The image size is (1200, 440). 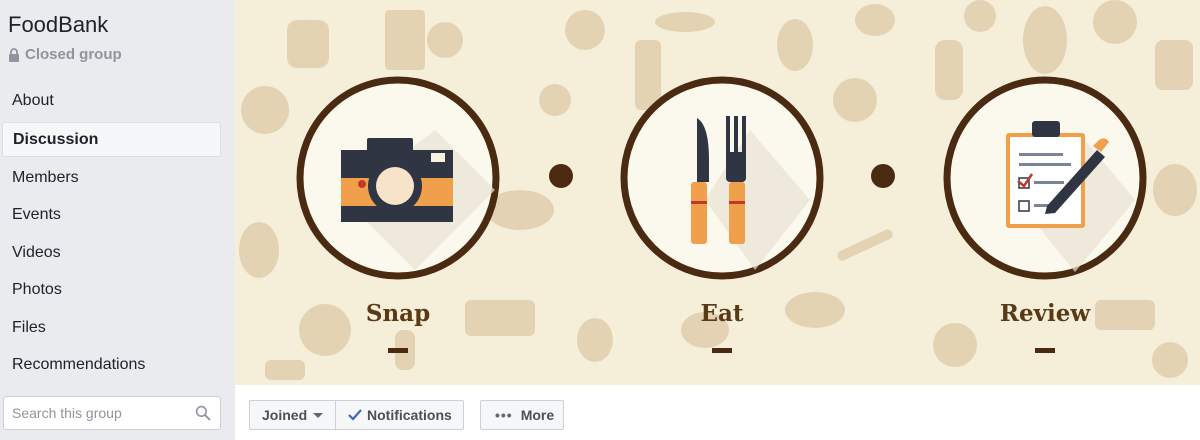 What do you see at coordinates (117, 290) in the screenshot?
I see `nav-item-photos: Photos` at bounding box center [117, 290].